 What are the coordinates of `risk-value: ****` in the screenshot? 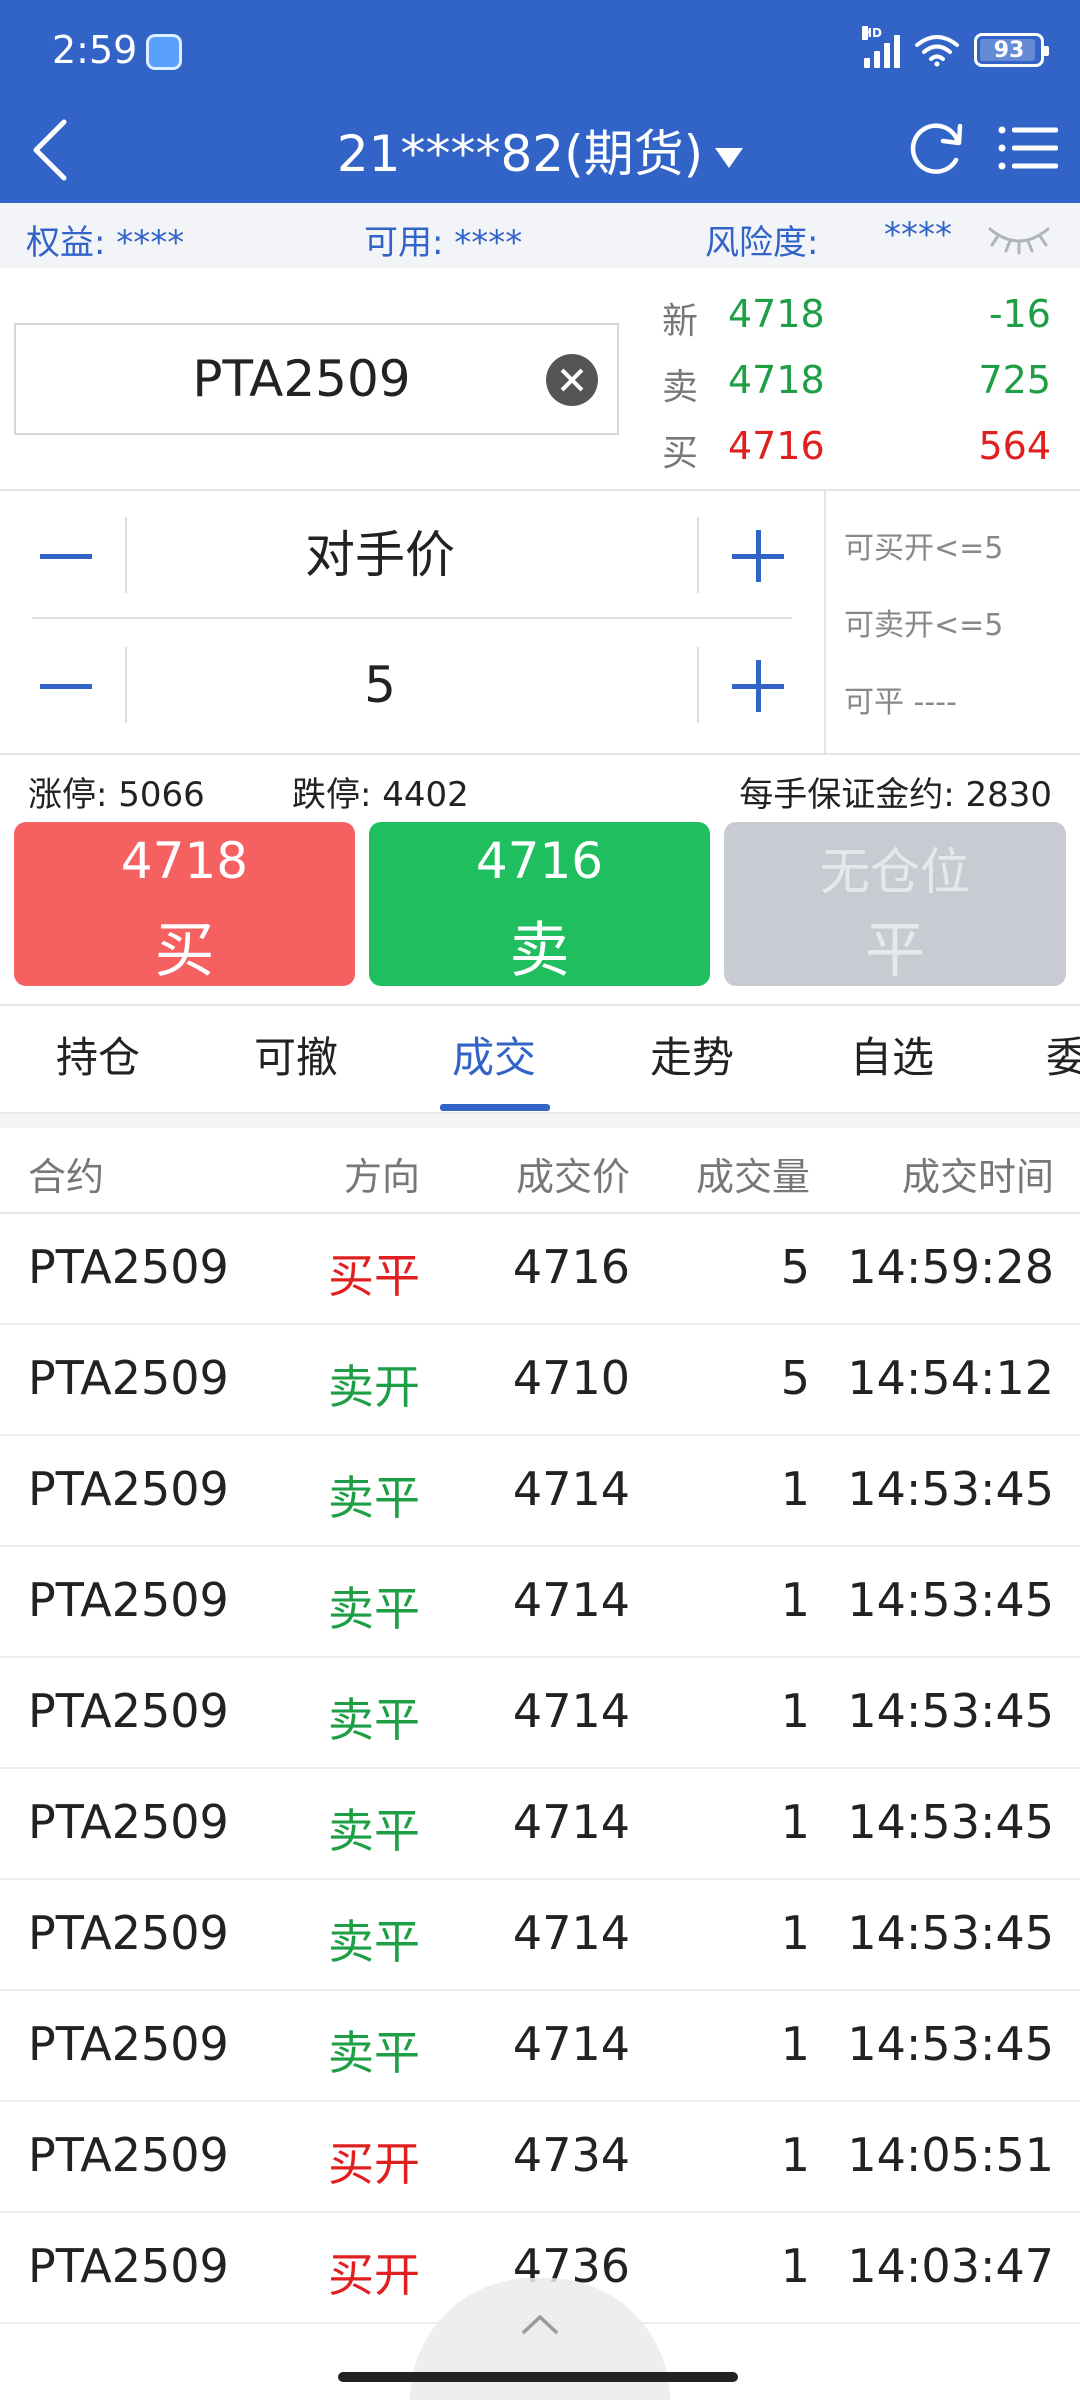 It's located at (918, 235).